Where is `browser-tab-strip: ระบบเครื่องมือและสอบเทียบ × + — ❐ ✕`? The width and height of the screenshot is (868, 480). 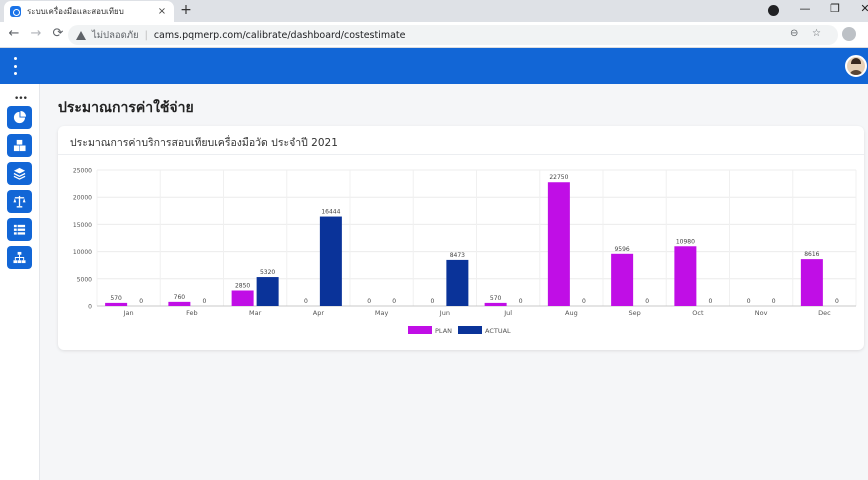
browser-tab-strip: ระบบเครื่องมือและสอบเทียบ × + — ❐ ✕ is located at coordinates (434, 11).